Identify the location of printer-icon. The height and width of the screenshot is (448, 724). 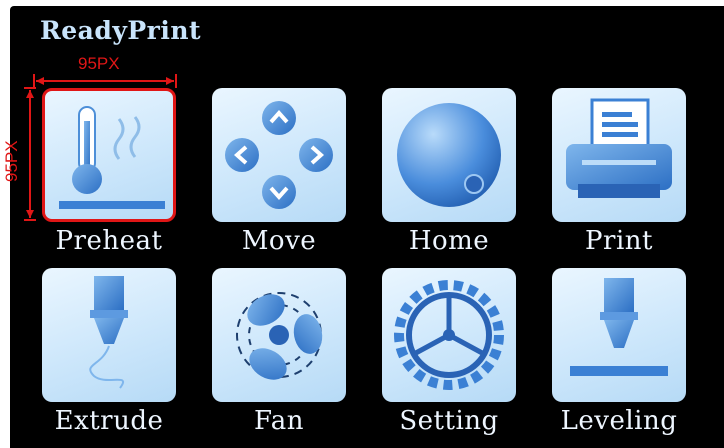
(619, 148).